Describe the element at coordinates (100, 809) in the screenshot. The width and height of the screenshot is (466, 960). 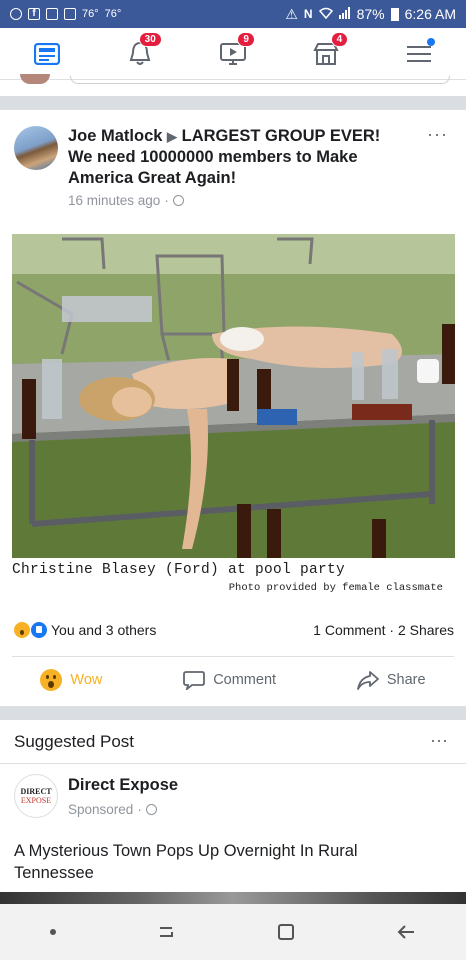
I see `sponsored-label: Sponsored` at that location.